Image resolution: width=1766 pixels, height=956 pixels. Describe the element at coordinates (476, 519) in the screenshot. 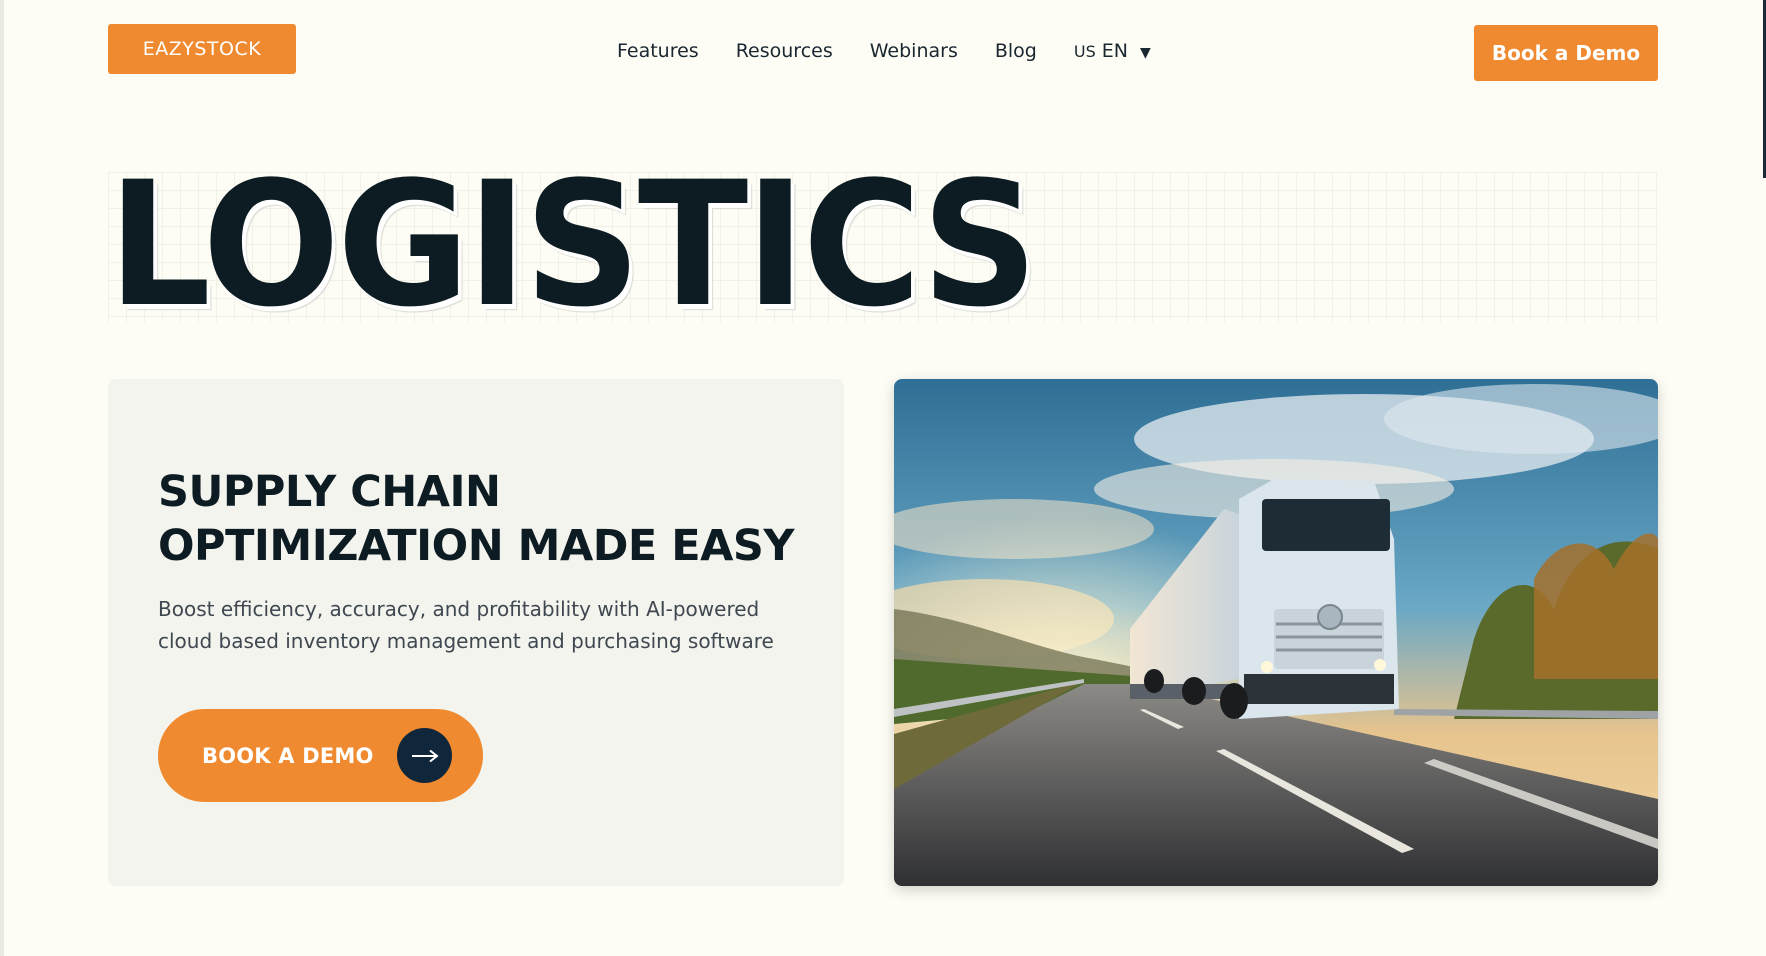

I see `hero-card-title: SUPPLY CHAIN OPTIMIZATION MADE EASY` at that location.